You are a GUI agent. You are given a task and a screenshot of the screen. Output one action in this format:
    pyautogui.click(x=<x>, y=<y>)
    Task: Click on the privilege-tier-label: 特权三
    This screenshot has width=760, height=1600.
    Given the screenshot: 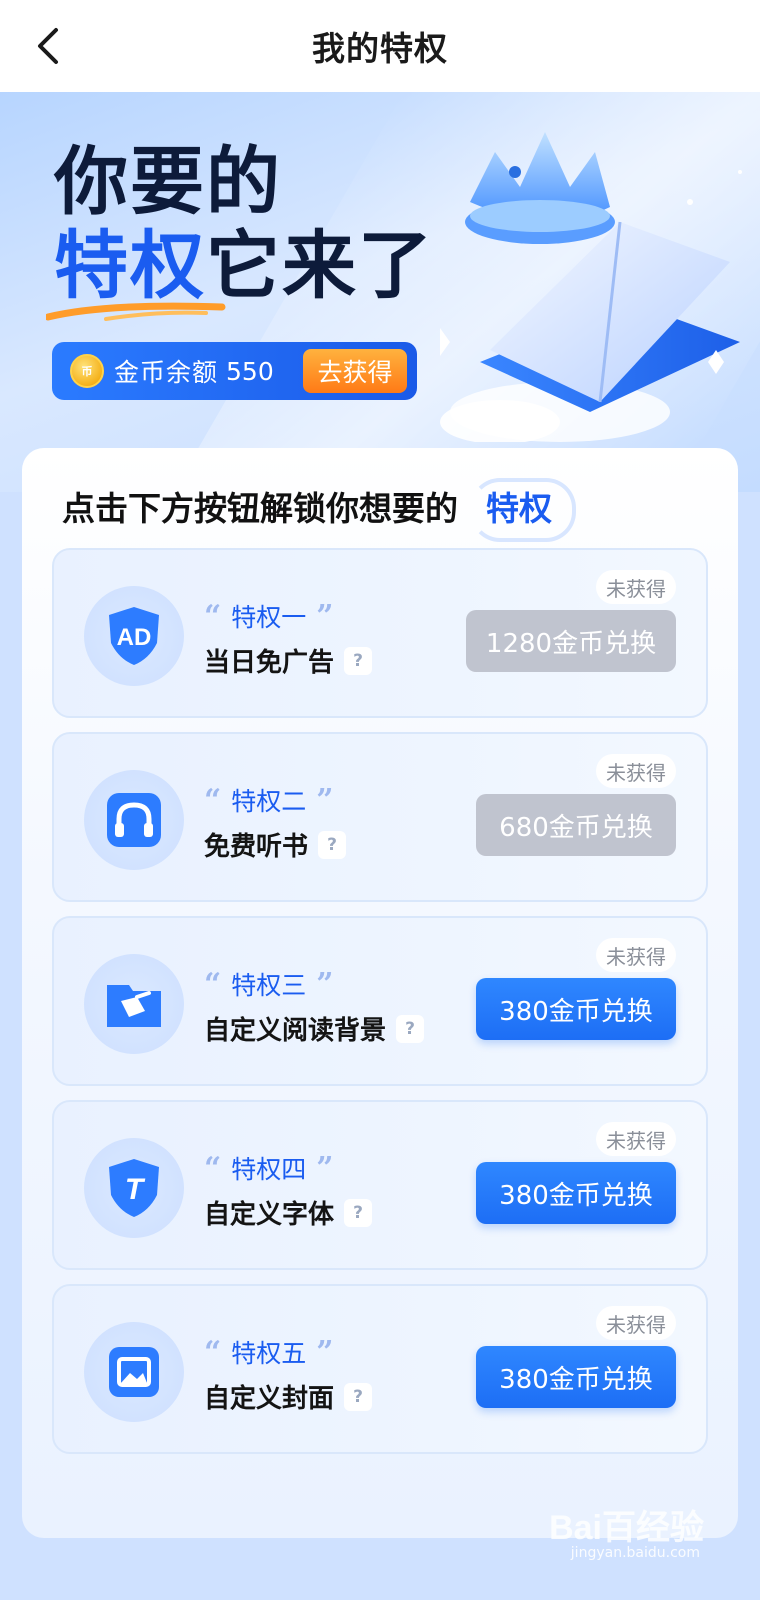 What is the action you would take?
    pyautogui.click(x=269, y=985)
    